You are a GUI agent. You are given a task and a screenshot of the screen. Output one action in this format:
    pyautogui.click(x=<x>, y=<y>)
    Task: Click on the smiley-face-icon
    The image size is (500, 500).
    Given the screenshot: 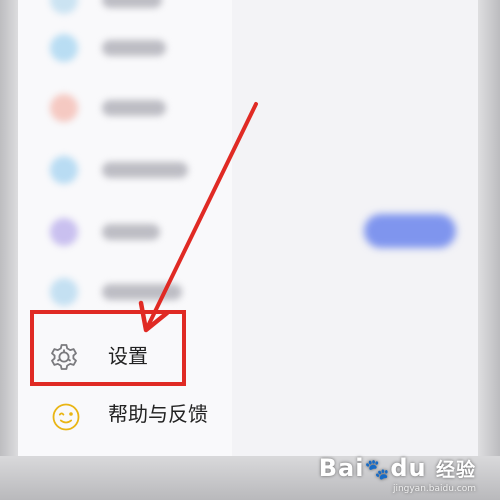 What is the action you would take?
    pyautogui.click(x=66, y=417)
    